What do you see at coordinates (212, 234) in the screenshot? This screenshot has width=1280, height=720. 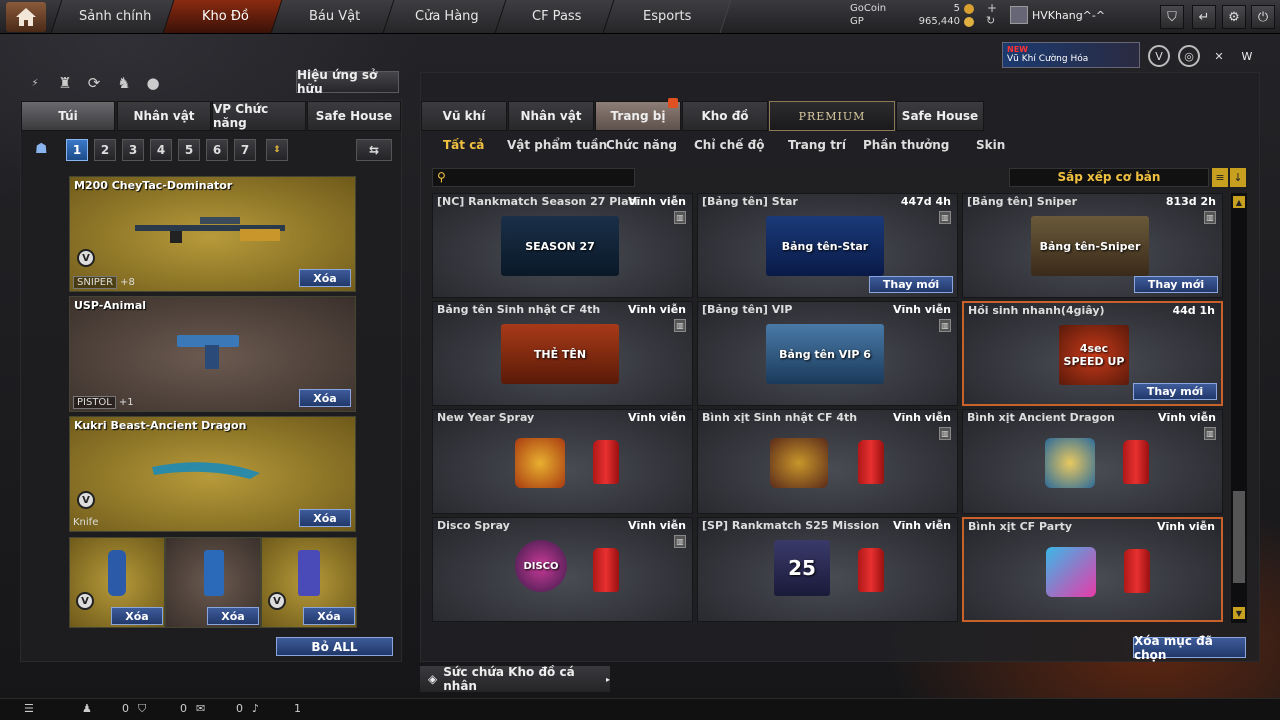 I see `weapon-card: M200 CheyTac-Dominator V SNIPER +8 Xóa` at bounding box center [212, 234].